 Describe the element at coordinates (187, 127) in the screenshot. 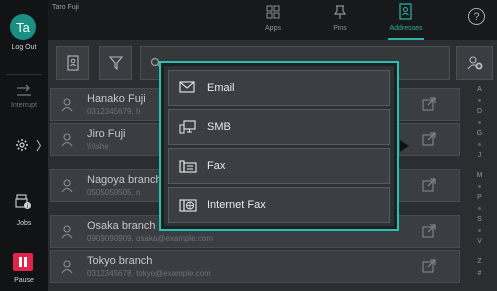

I see `computer-network-icon` at that location.